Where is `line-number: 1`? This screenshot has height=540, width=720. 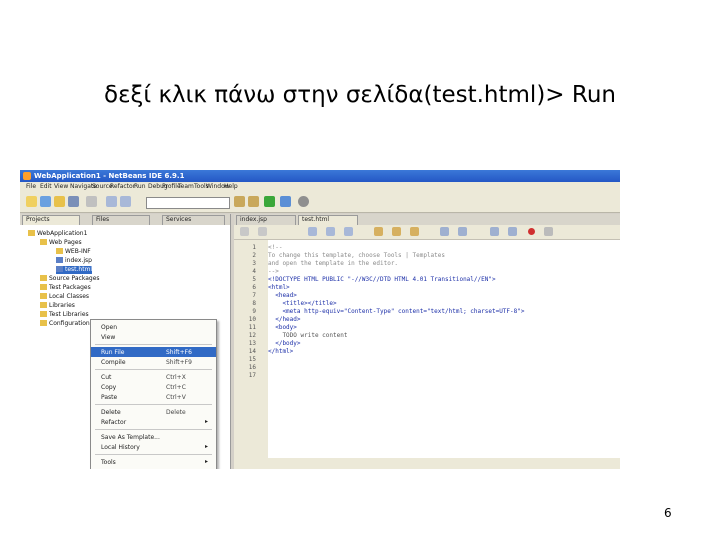 line-number: 1 is located at coordinates (254, 247).